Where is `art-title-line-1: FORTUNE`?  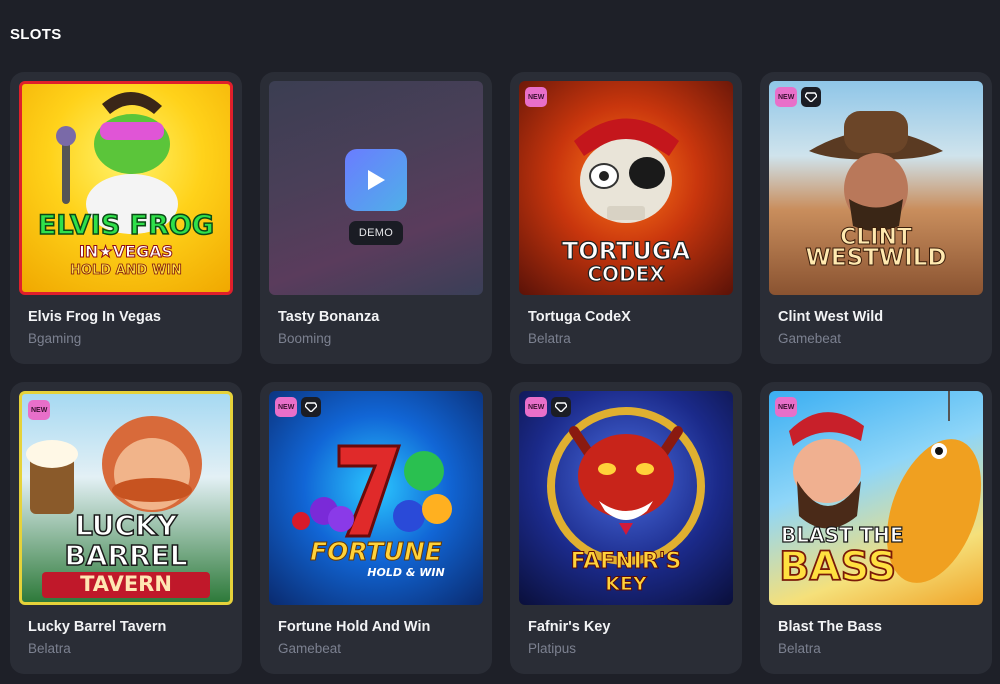 art-title-line-1: FORTUNE is located at coordinates (376, 551).